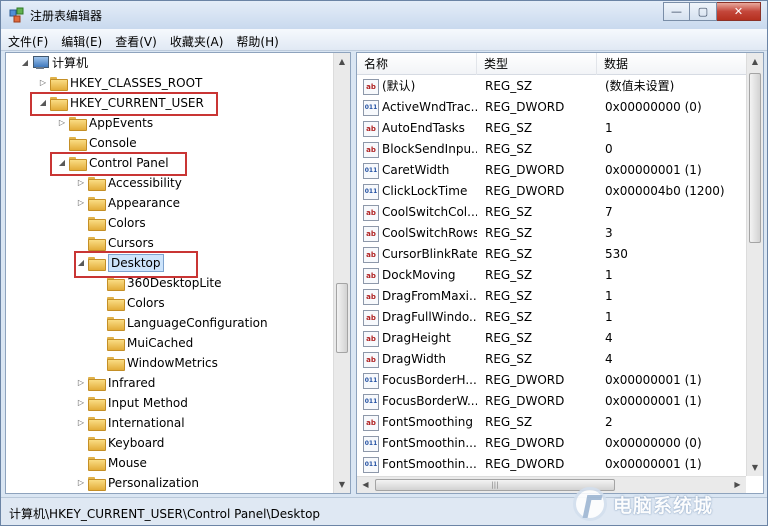 The height and width of the screenshot is (526, 768). What do you see at coordinates (120, 83) in the screenshot?
I see `tree-item-hkey-classes-root: ▷ HKEY_CLASSES_ROOT` at bounding box center [120, 83].